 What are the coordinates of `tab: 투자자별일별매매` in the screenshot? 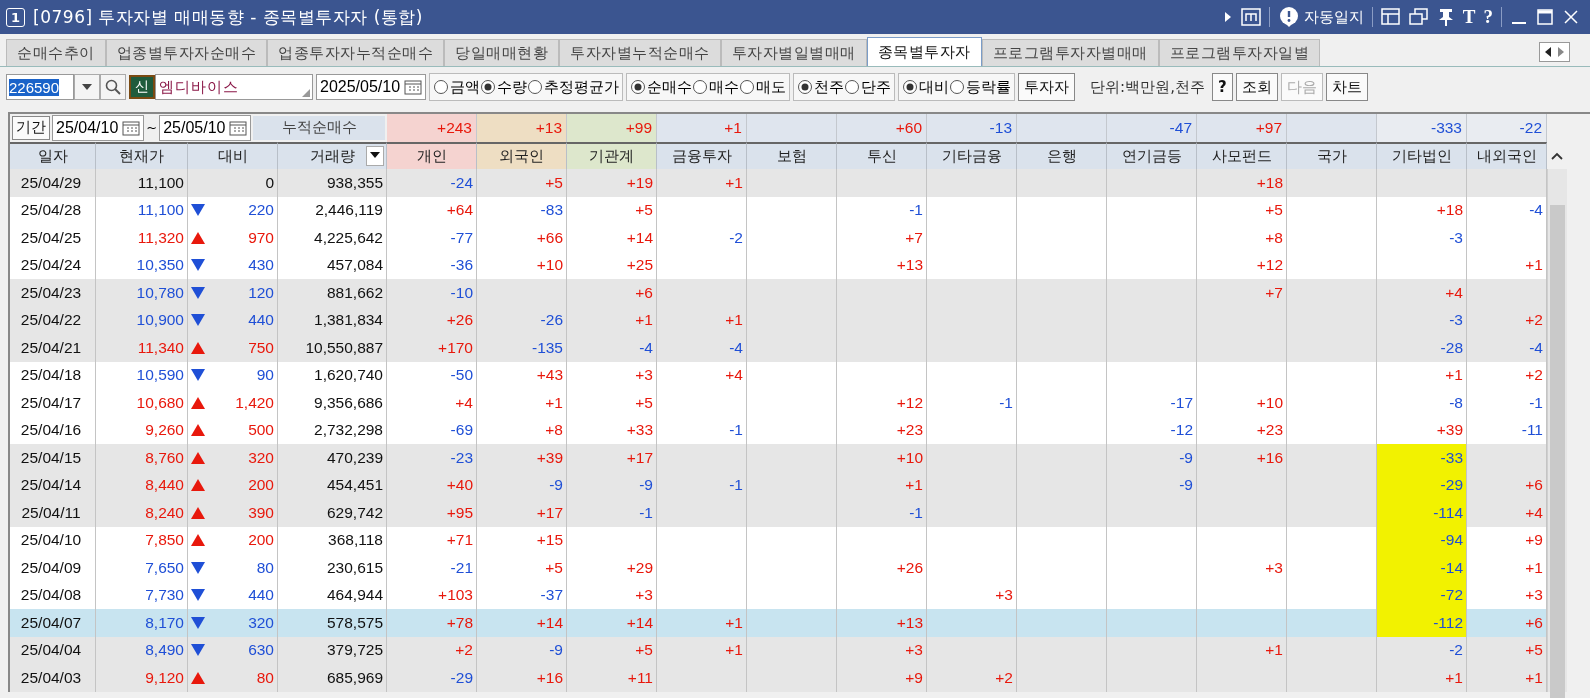 It's located at (793, 52).